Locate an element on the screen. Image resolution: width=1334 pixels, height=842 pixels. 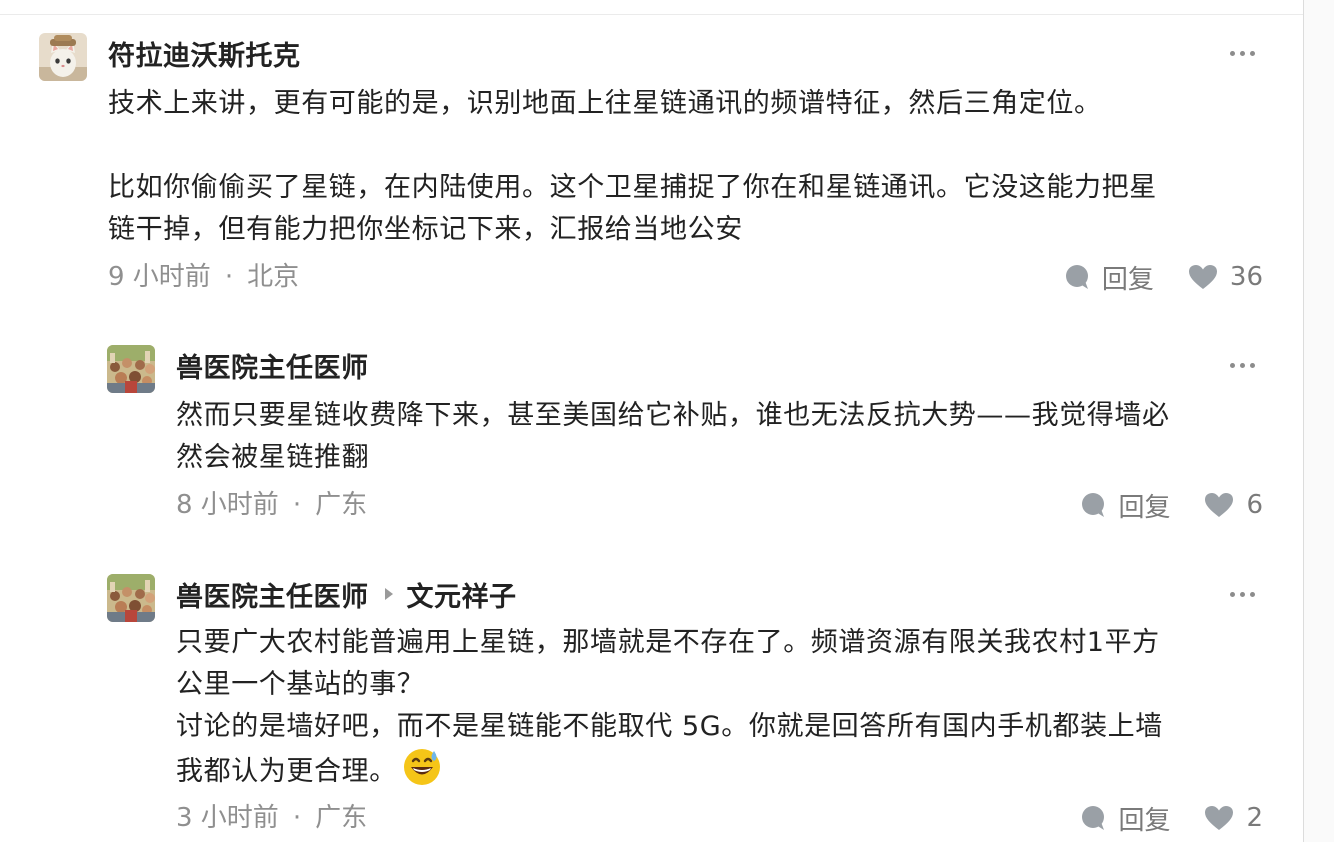
text-line: 讨论的是墙好吧，而不是星链能不能取代 5G。你就是回答所有国内手机都装上墙 is located at coordinates (669, 726).